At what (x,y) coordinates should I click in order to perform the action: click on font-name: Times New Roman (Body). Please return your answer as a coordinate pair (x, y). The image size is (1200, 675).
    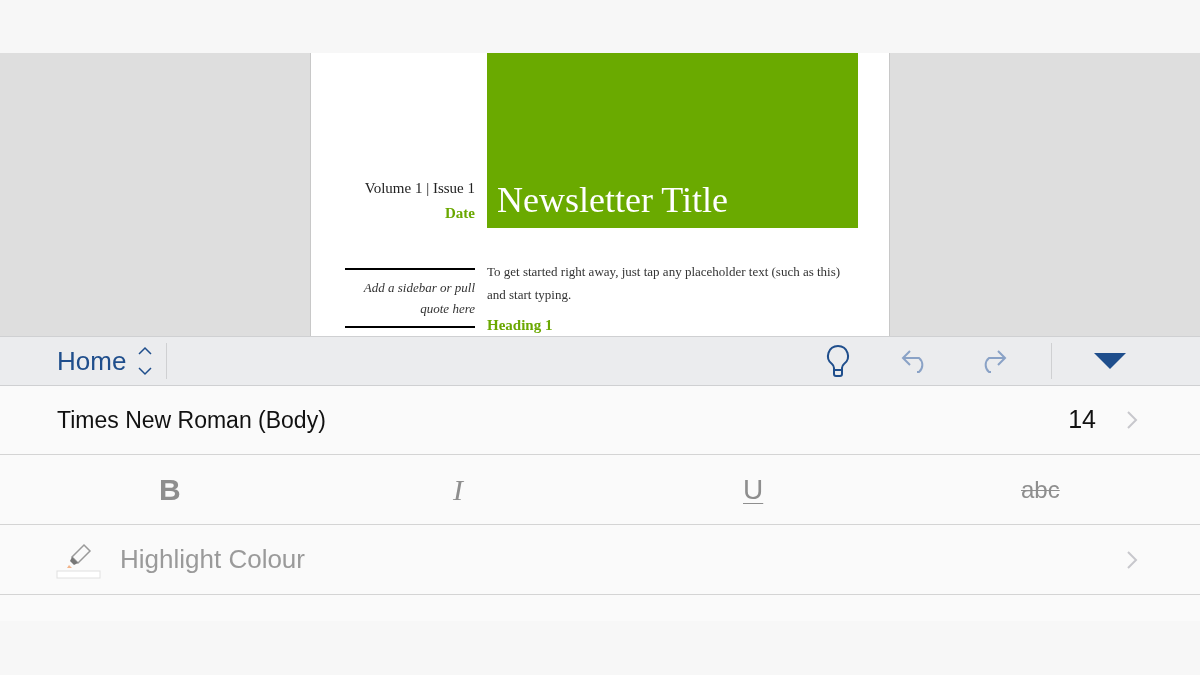
    Looking at the image, I should click on (192, 420).